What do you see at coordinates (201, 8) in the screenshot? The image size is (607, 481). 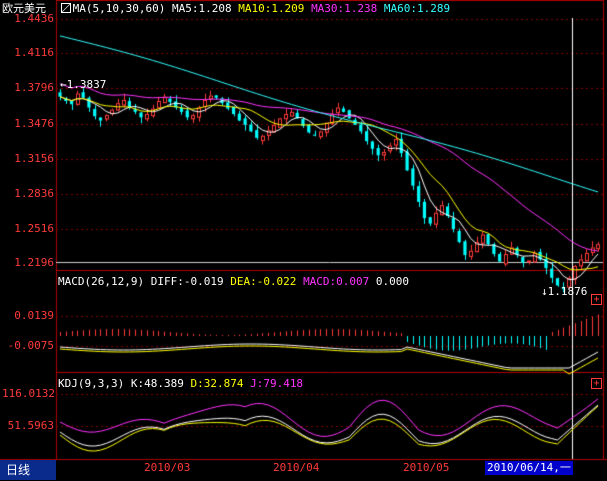 I see `ma5-value: MA5:1.208` at bounding box center [201, 8].